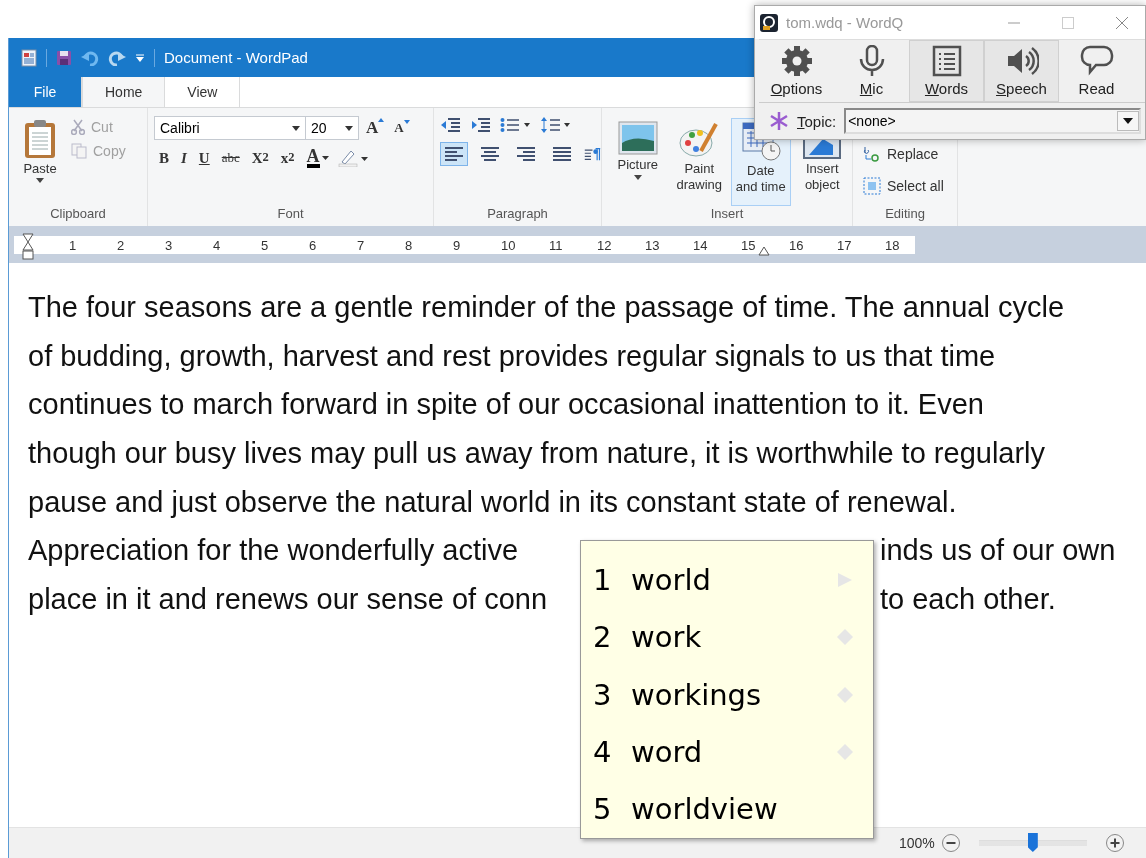 The width and height of the screenshot is (1146, 858). I want to click on prediction-item: 5 worldview, so click(727, 809).